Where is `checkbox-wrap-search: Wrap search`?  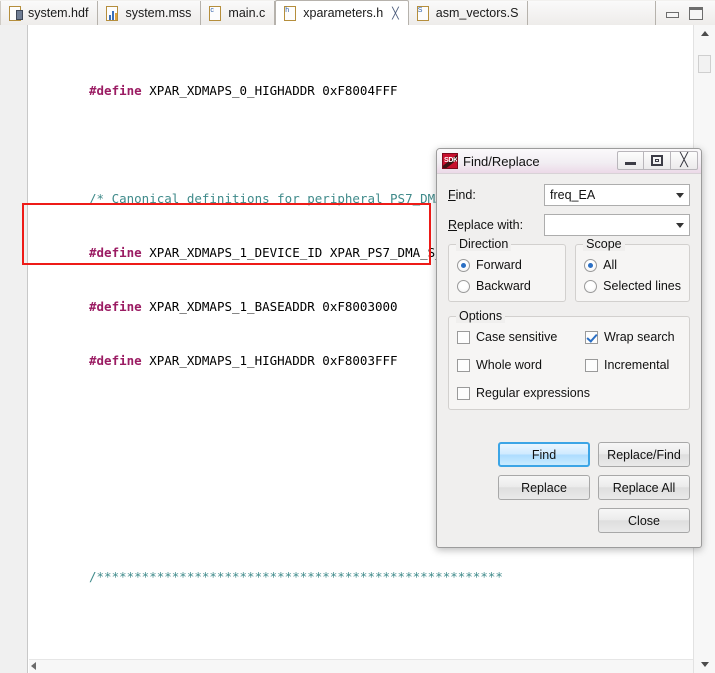 checkbox-wrap-search: Wrap search is located at coordinates (633, 337).